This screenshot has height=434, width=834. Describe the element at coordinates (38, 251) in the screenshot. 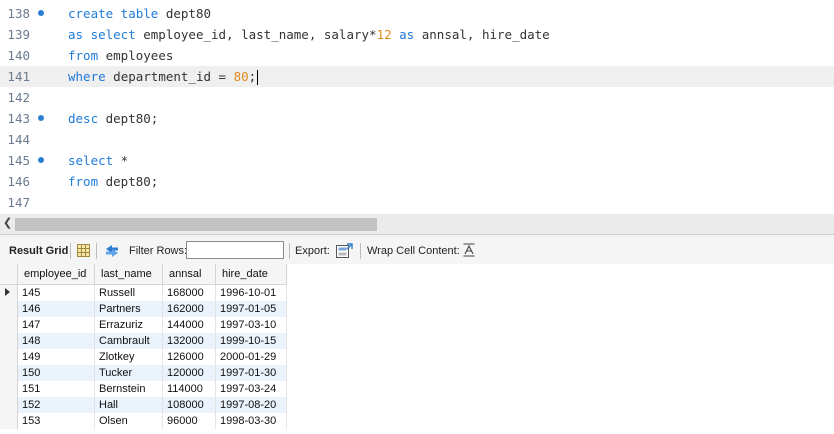

I see `result-grid-tab: Result Grid` at that location.